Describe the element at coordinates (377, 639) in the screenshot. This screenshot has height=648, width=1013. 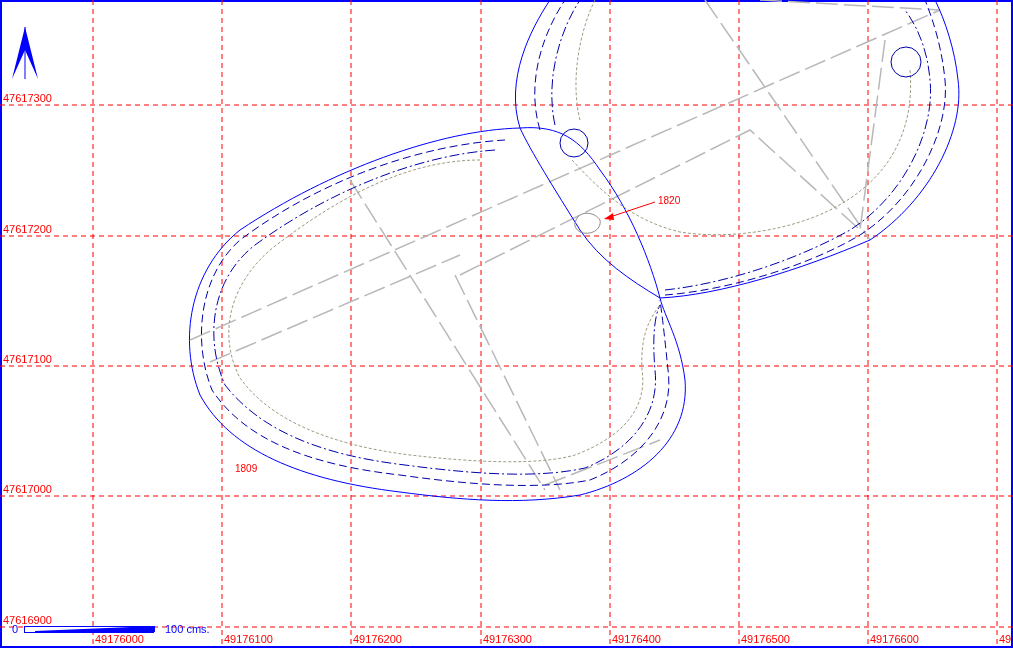
I see `coordinate-label: 49176200` at that location.